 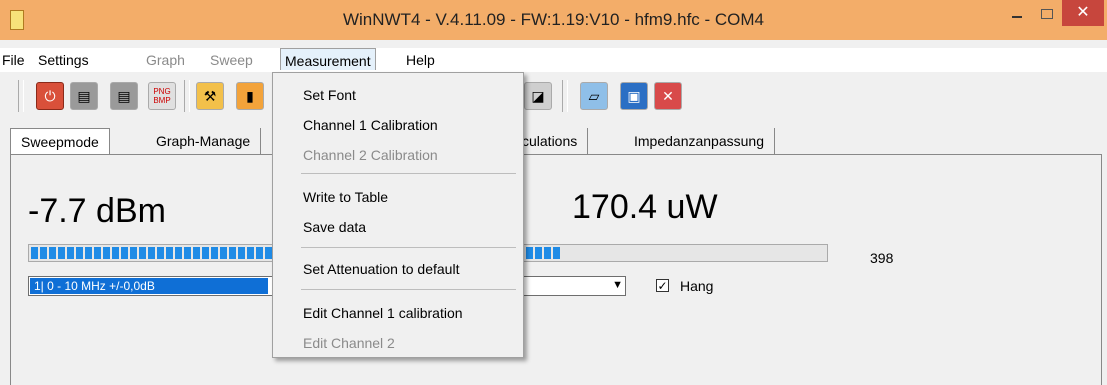 What do you see at coordinates (334, 227) in the screenshot?
I see `menu-item-save-data: Save data` at bounding box center [334, 227].